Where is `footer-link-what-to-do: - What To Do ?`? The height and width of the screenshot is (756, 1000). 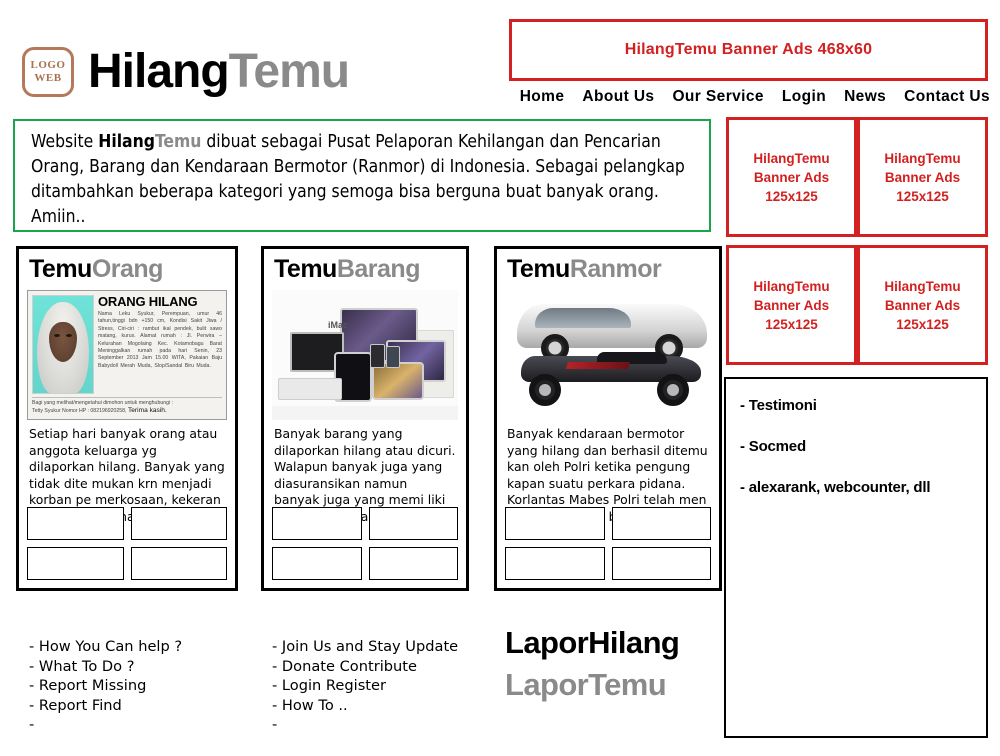
footer-link-what-to-do: - What To Do ? is located at coordinates (105, 667).